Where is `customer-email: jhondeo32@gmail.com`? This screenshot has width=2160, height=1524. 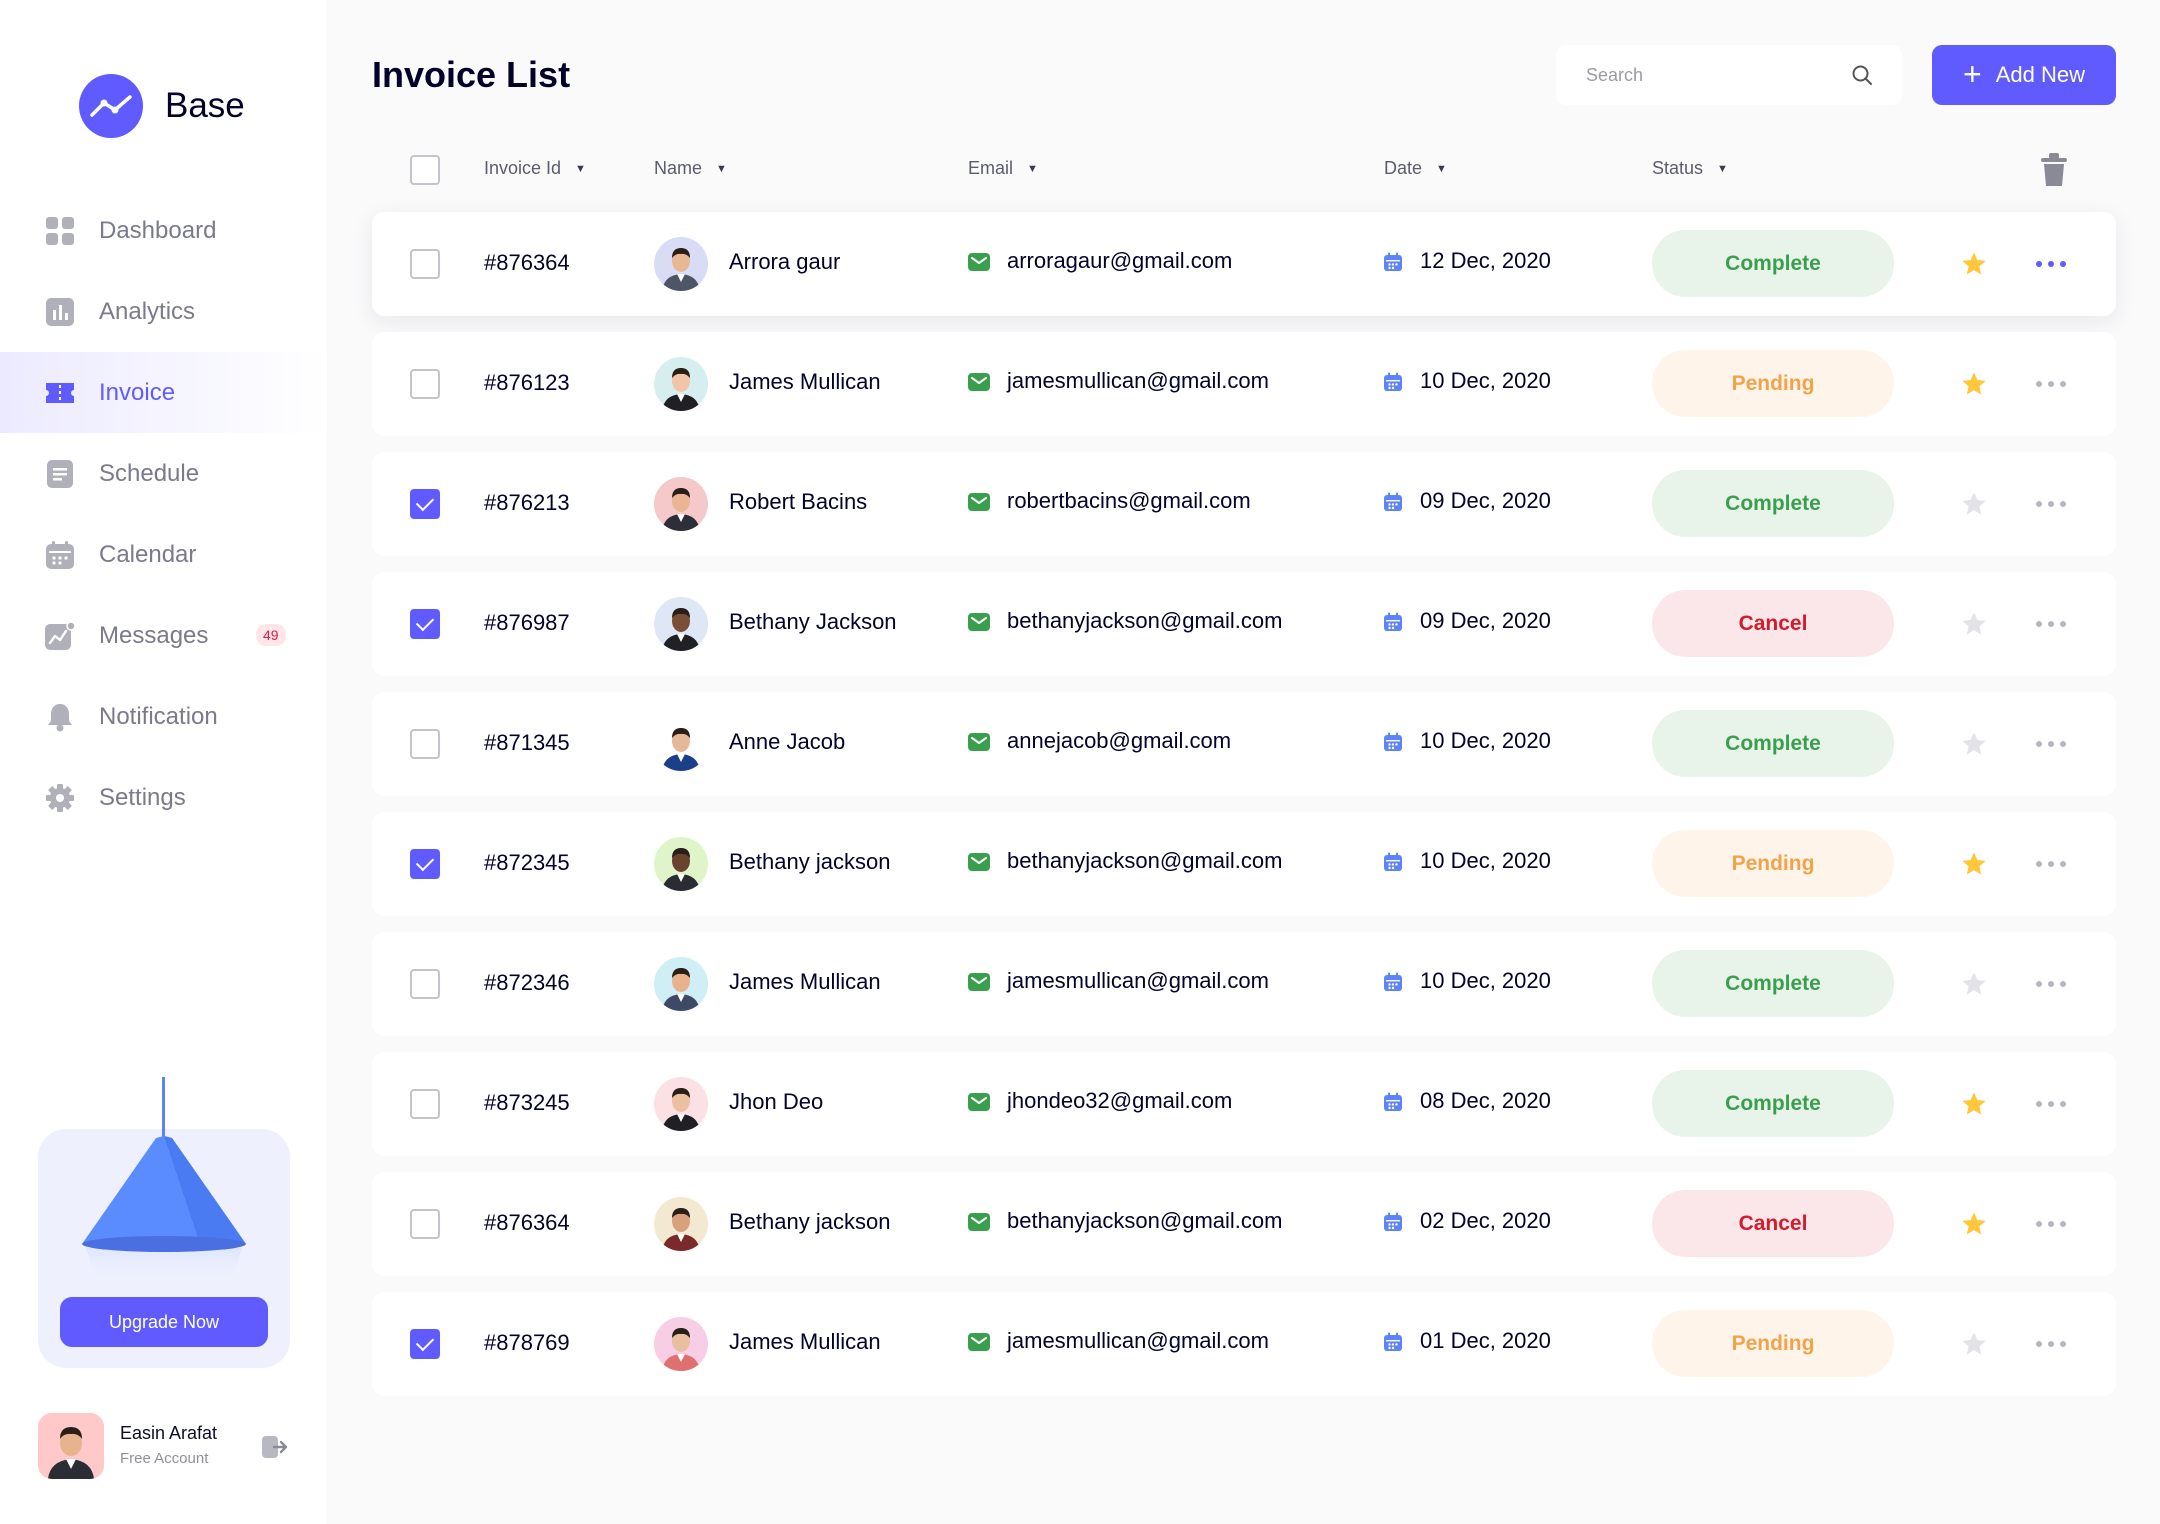 customer-email: jhondeo32@gmail.com is located at coordinates (1120, 1100).